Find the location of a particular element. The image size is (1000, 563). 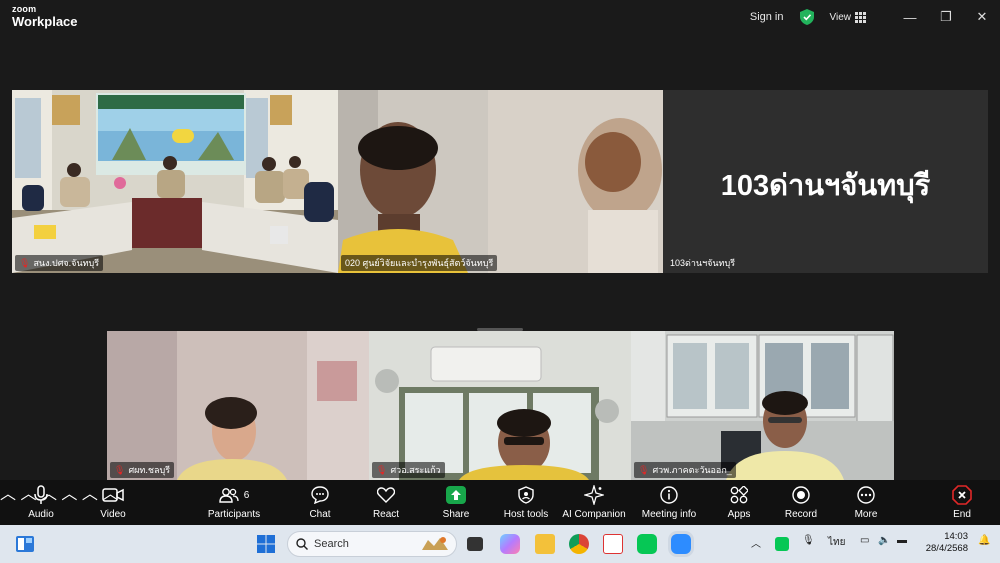

chat-label: Chat is located at coordinates (320, 514).